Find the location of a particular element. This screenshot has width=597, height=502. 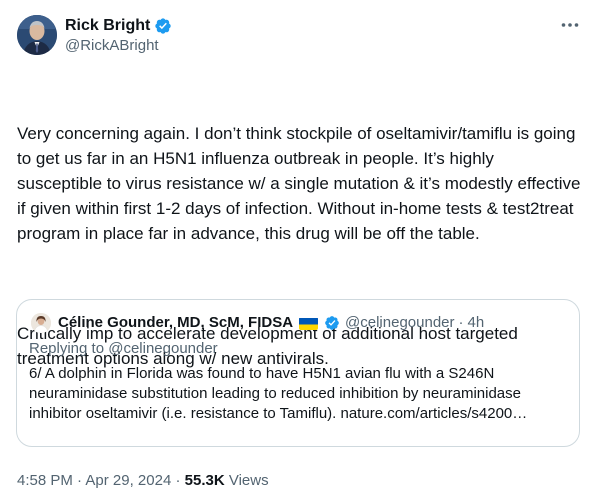

author-handle: @RickABright is located at coordinates (112, 46).